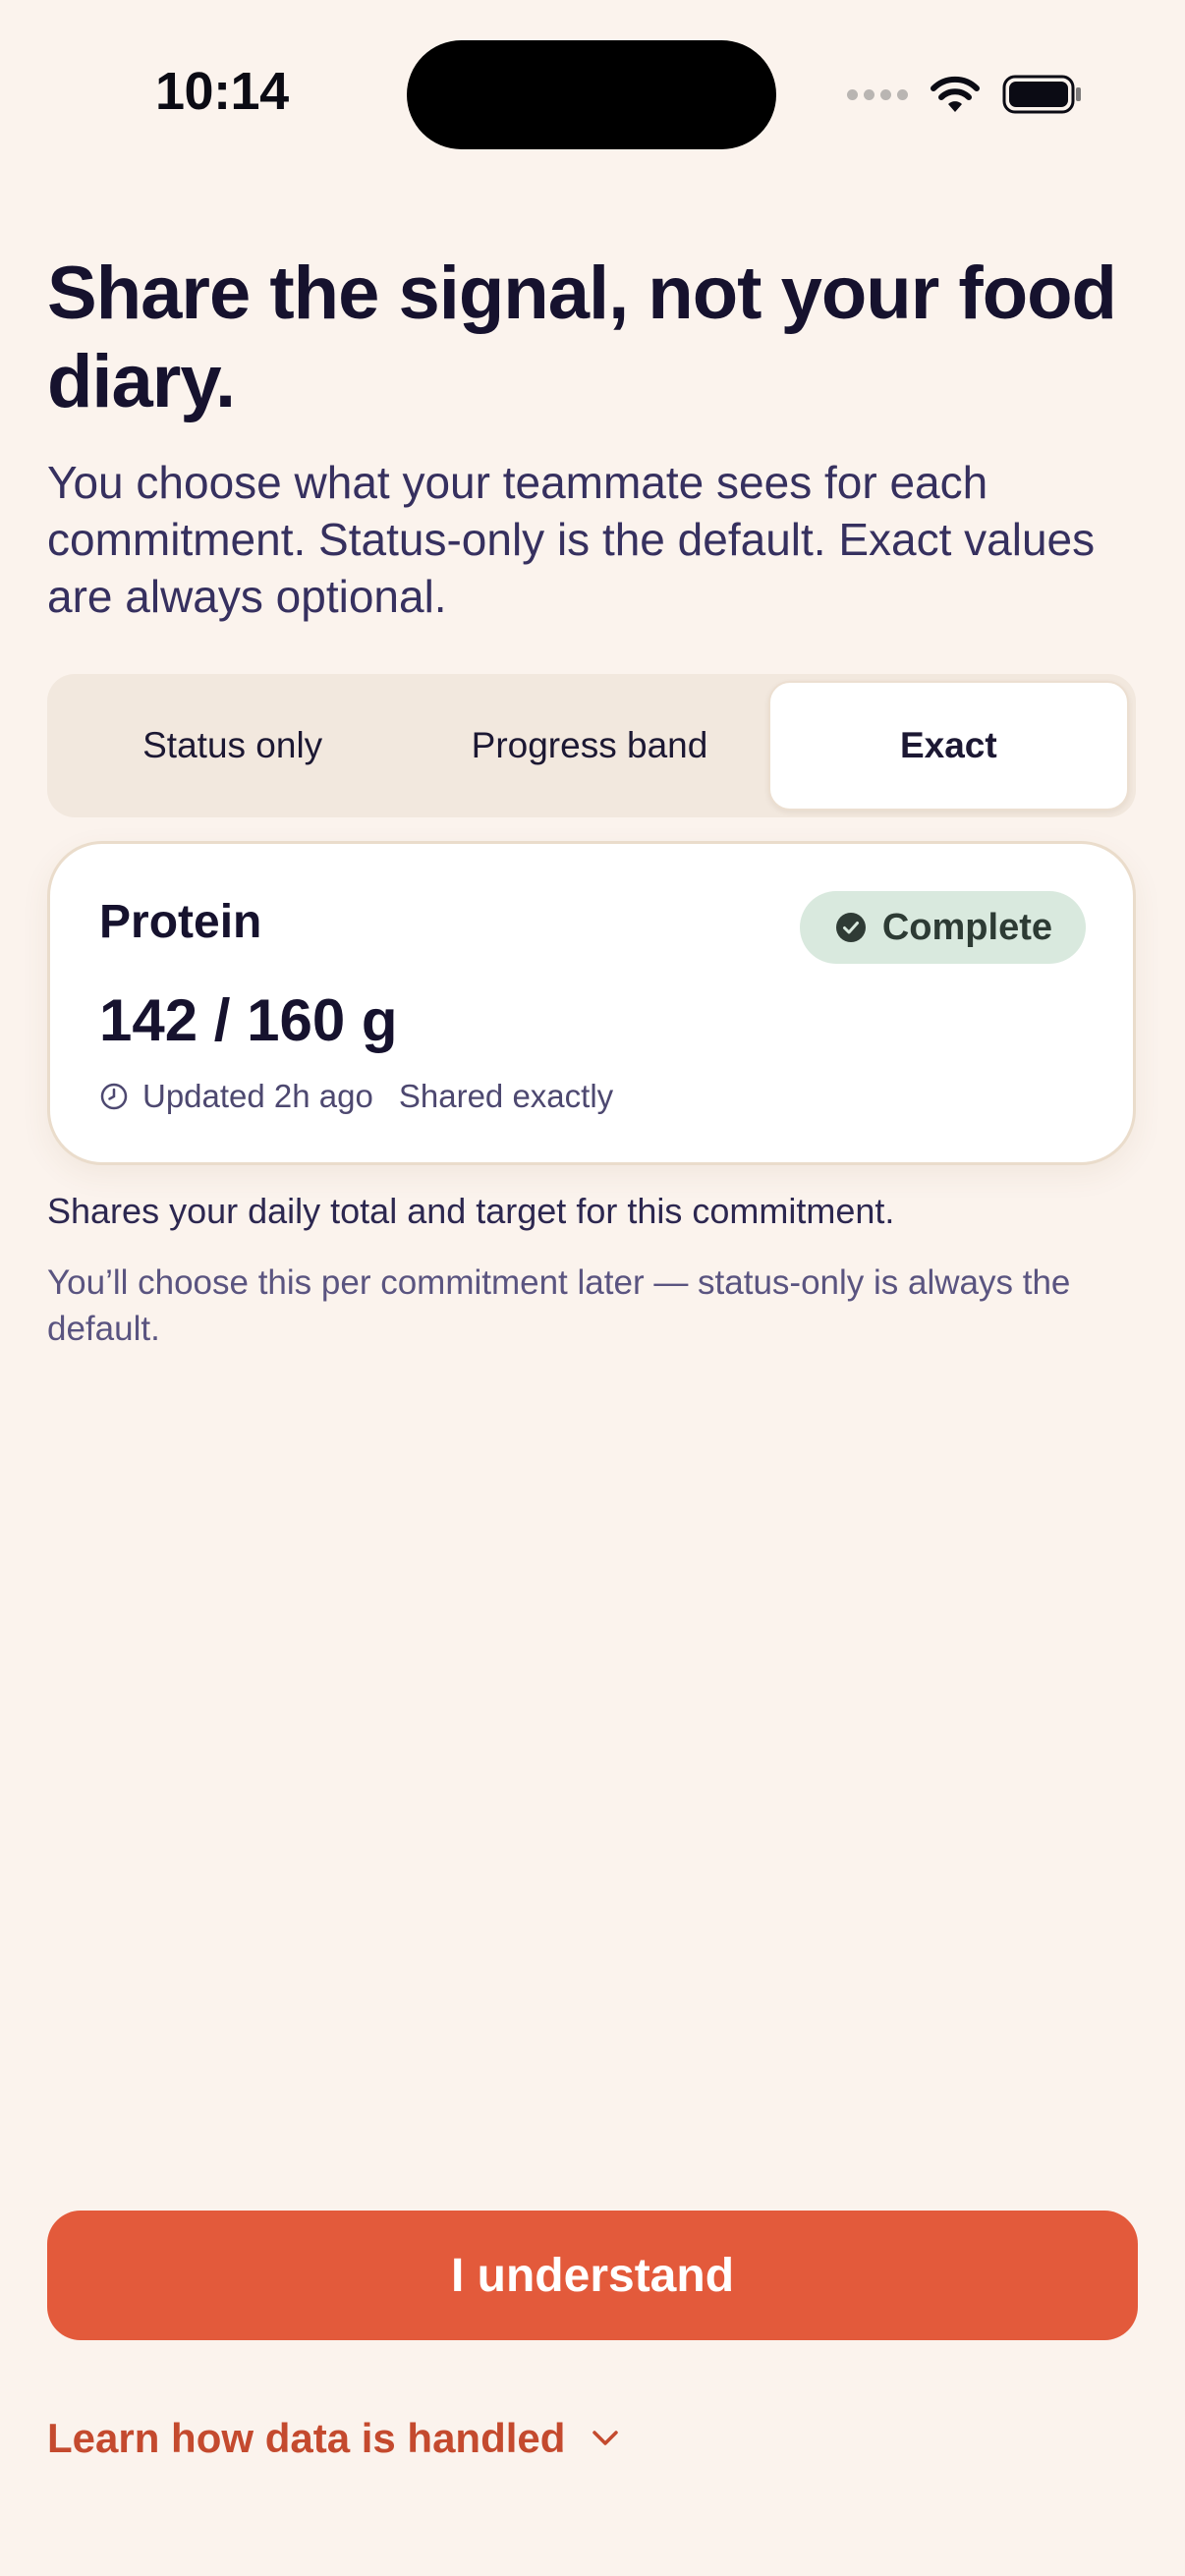 This screenshot has height=2576, width=1185. I want to click on learn-link-label: Learn how data is handled, so click(307, 2438).